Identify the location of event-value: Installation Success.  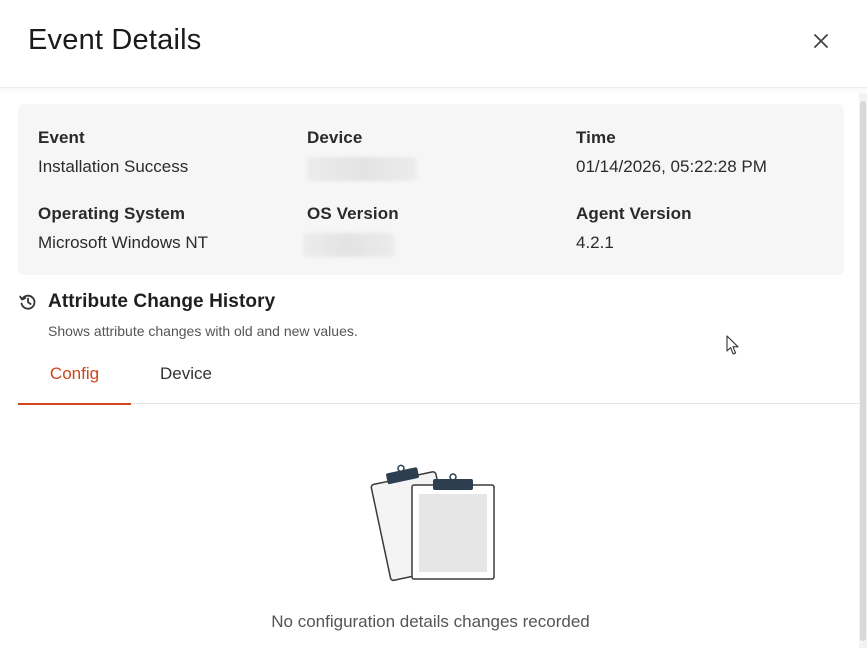
(113, 166).